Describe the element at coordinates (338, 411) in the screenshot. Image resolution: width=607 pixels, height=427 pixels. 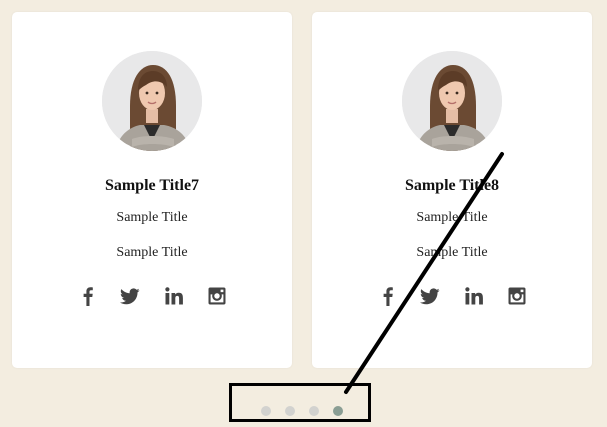
I see `carousel-dot-active` at that location.